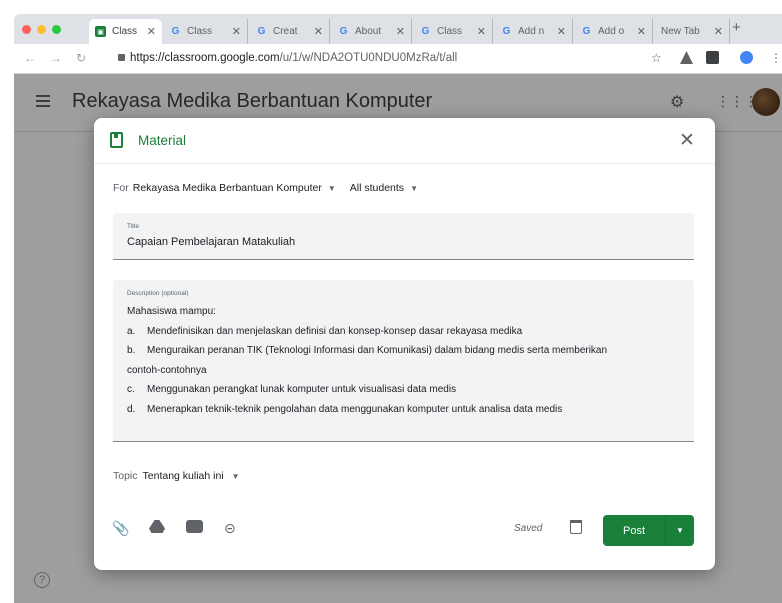  What do you see at coordinates (368, 31) in the screenshot?
I see `tab-title: About` at bounding box center [368, 31].